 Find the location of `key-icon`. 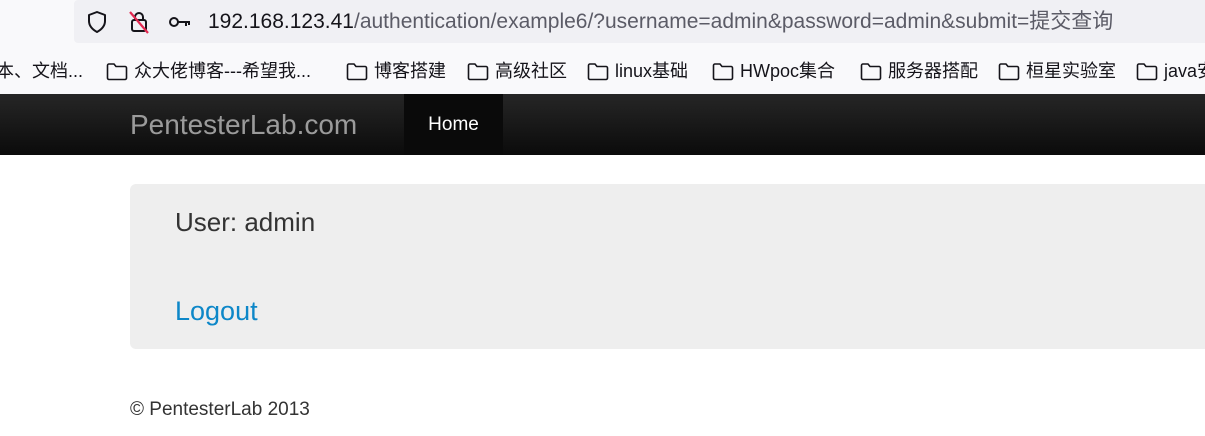

key-icon is located at coordinates (180, 22).